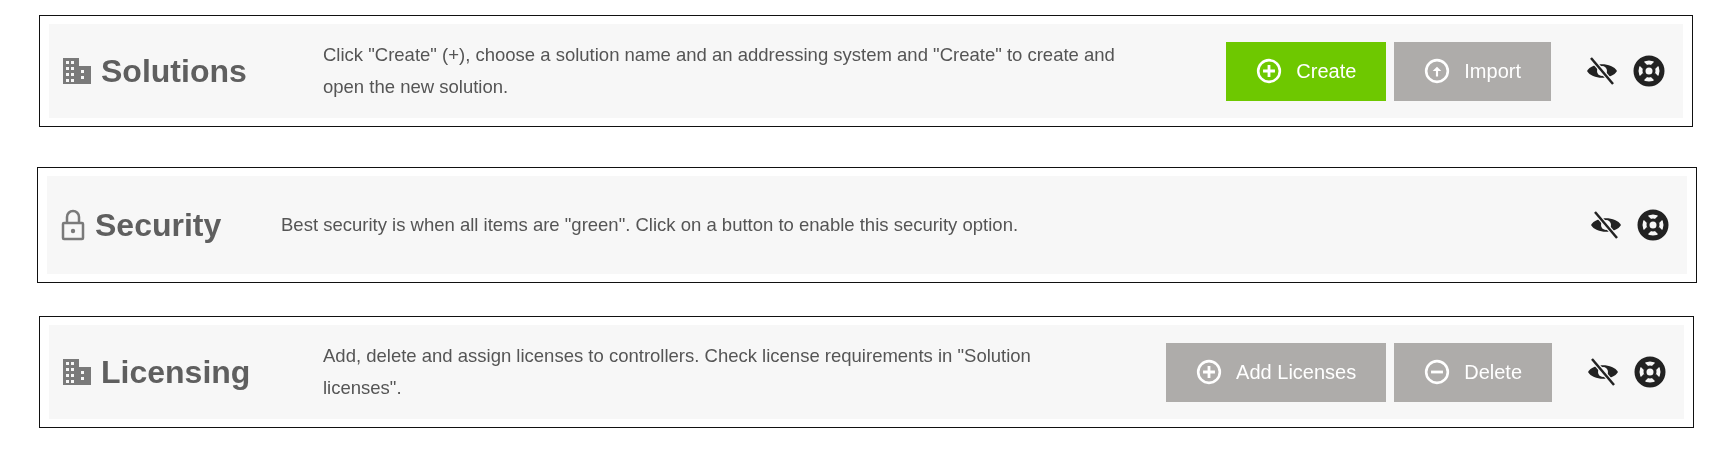  Describe the element at coordinates (677, 372) in the screenshot. I see `panel-description: Add, delete and assign licenses to controllers. Check license requirements in "Solution licenses".` at that location.